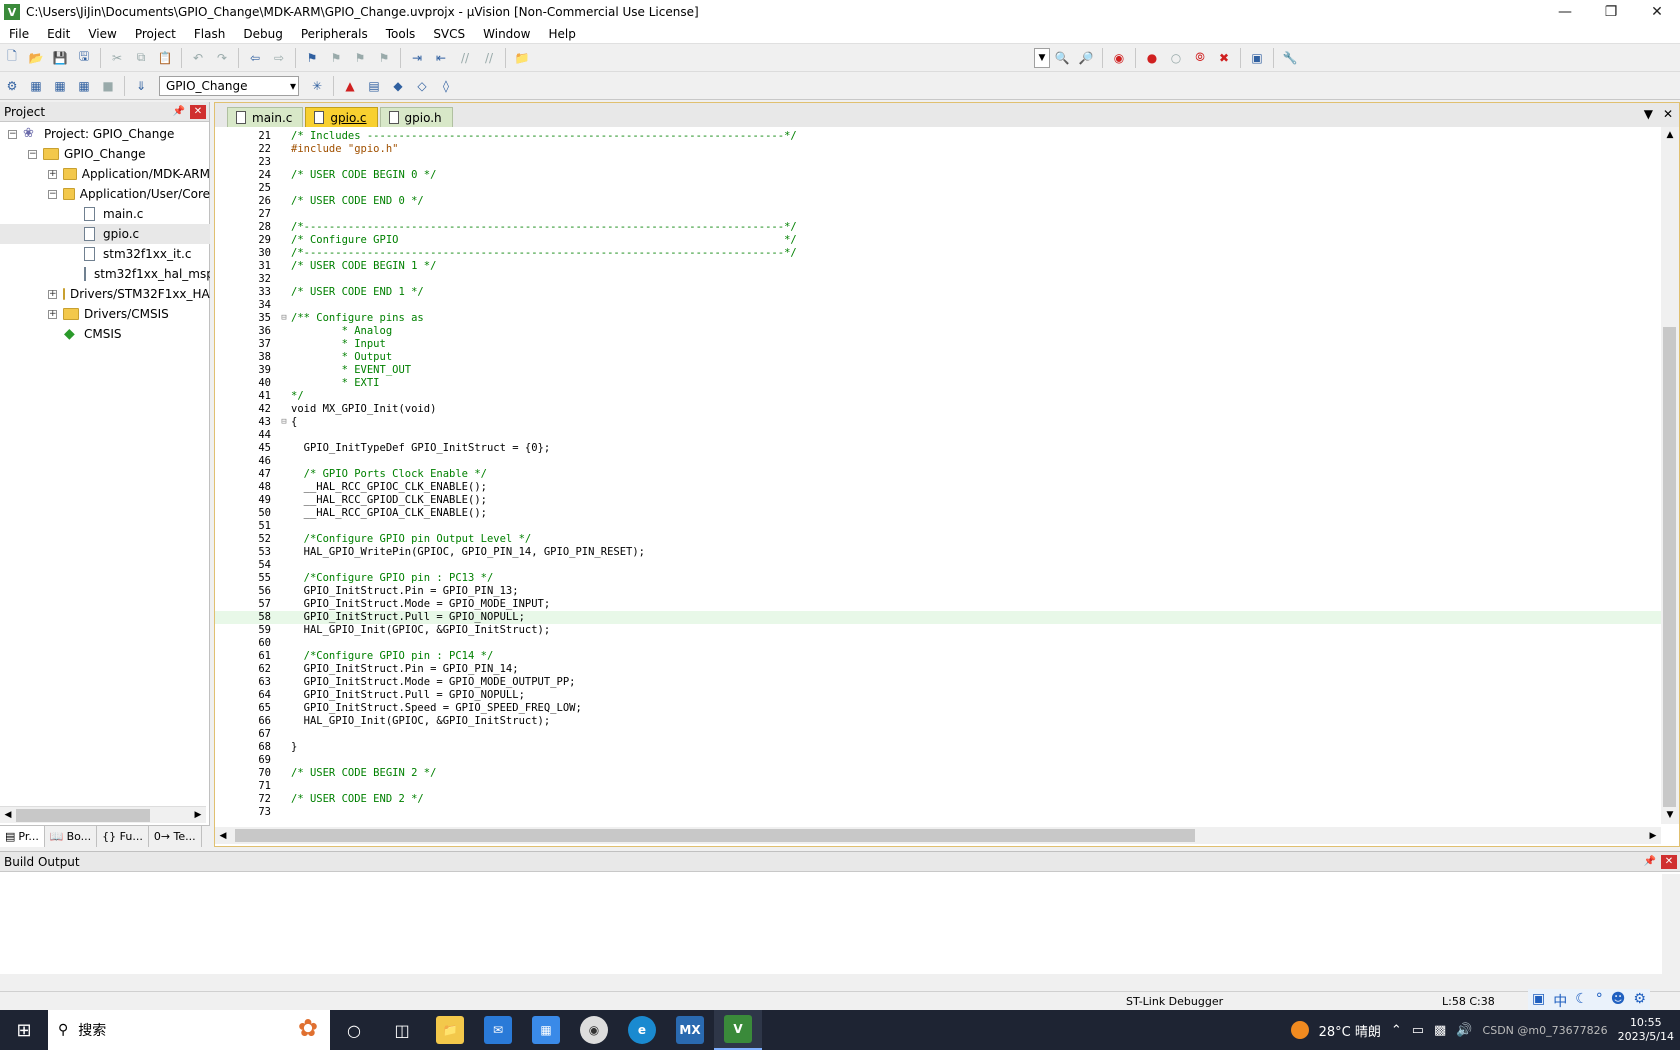  Describe the element at coordinates (1152, 58) in the screenshot. I see `insert-breakpoint-icon: ●` at that location.